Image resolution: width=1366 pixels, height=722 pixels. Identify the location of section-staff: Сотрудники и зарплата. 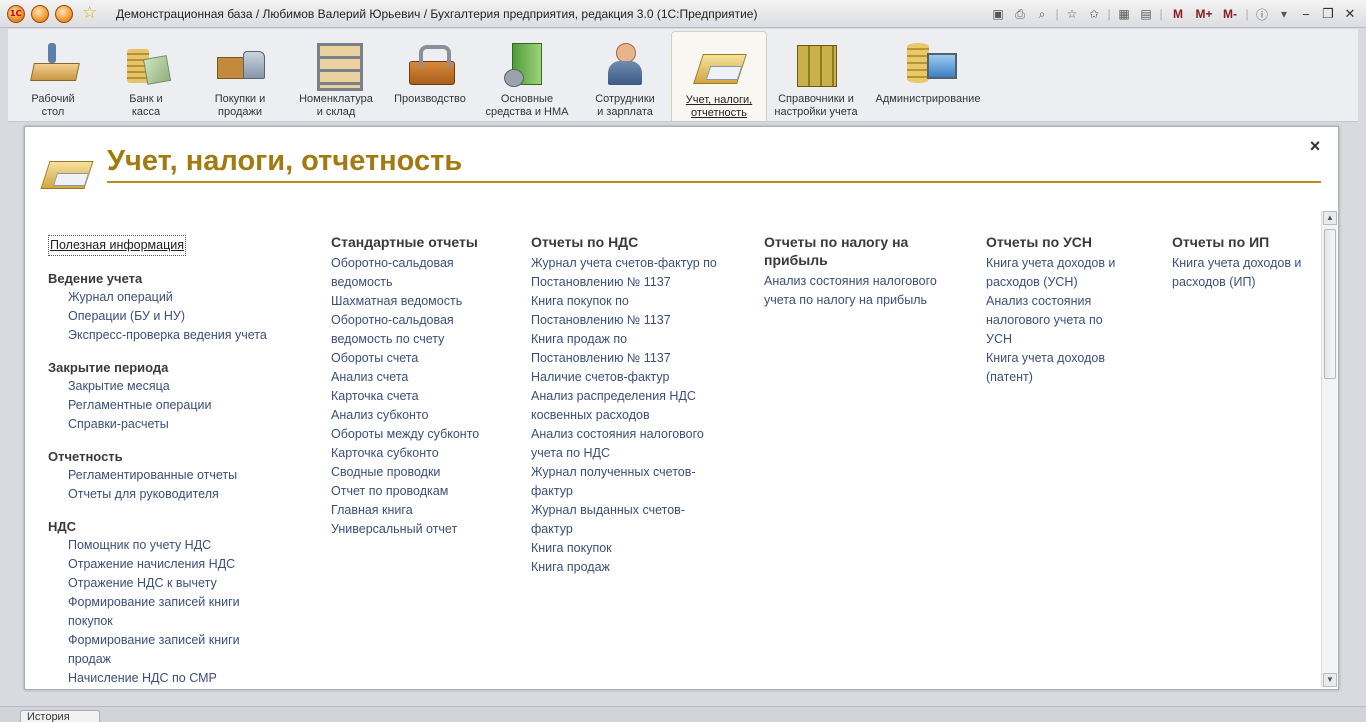
(625, 76).